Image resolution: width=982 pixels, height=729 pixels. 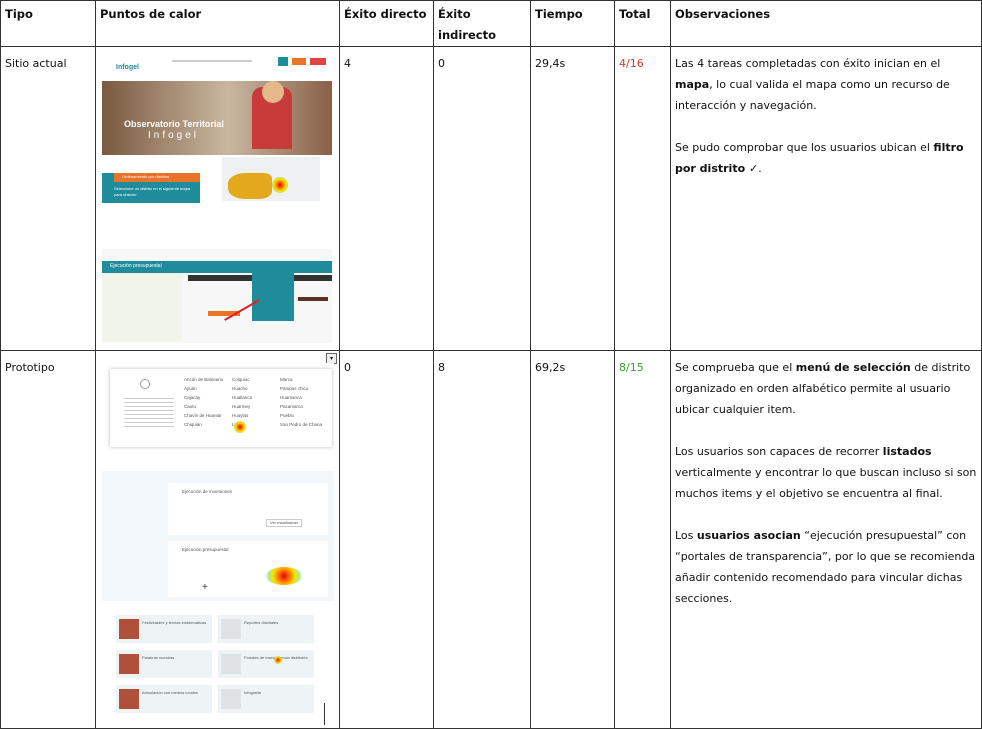 What do you see at coordinates (386, 198) in the screenshot?
I see `cell-exito-directo: 4` at bounding box center [386, 198].